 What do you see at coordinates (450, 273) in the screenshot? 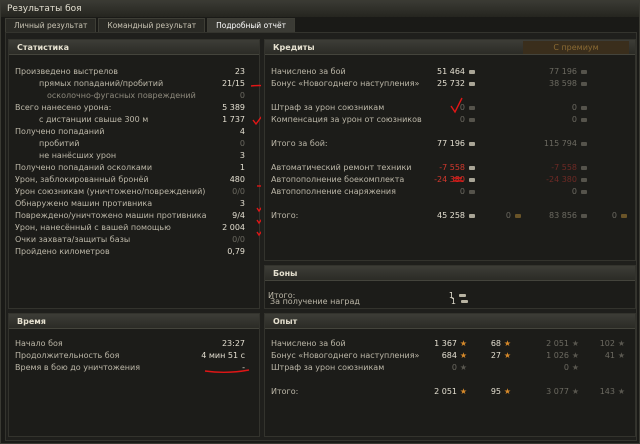
I see `bonds-header: Боны` at bounding box center [450, 273].